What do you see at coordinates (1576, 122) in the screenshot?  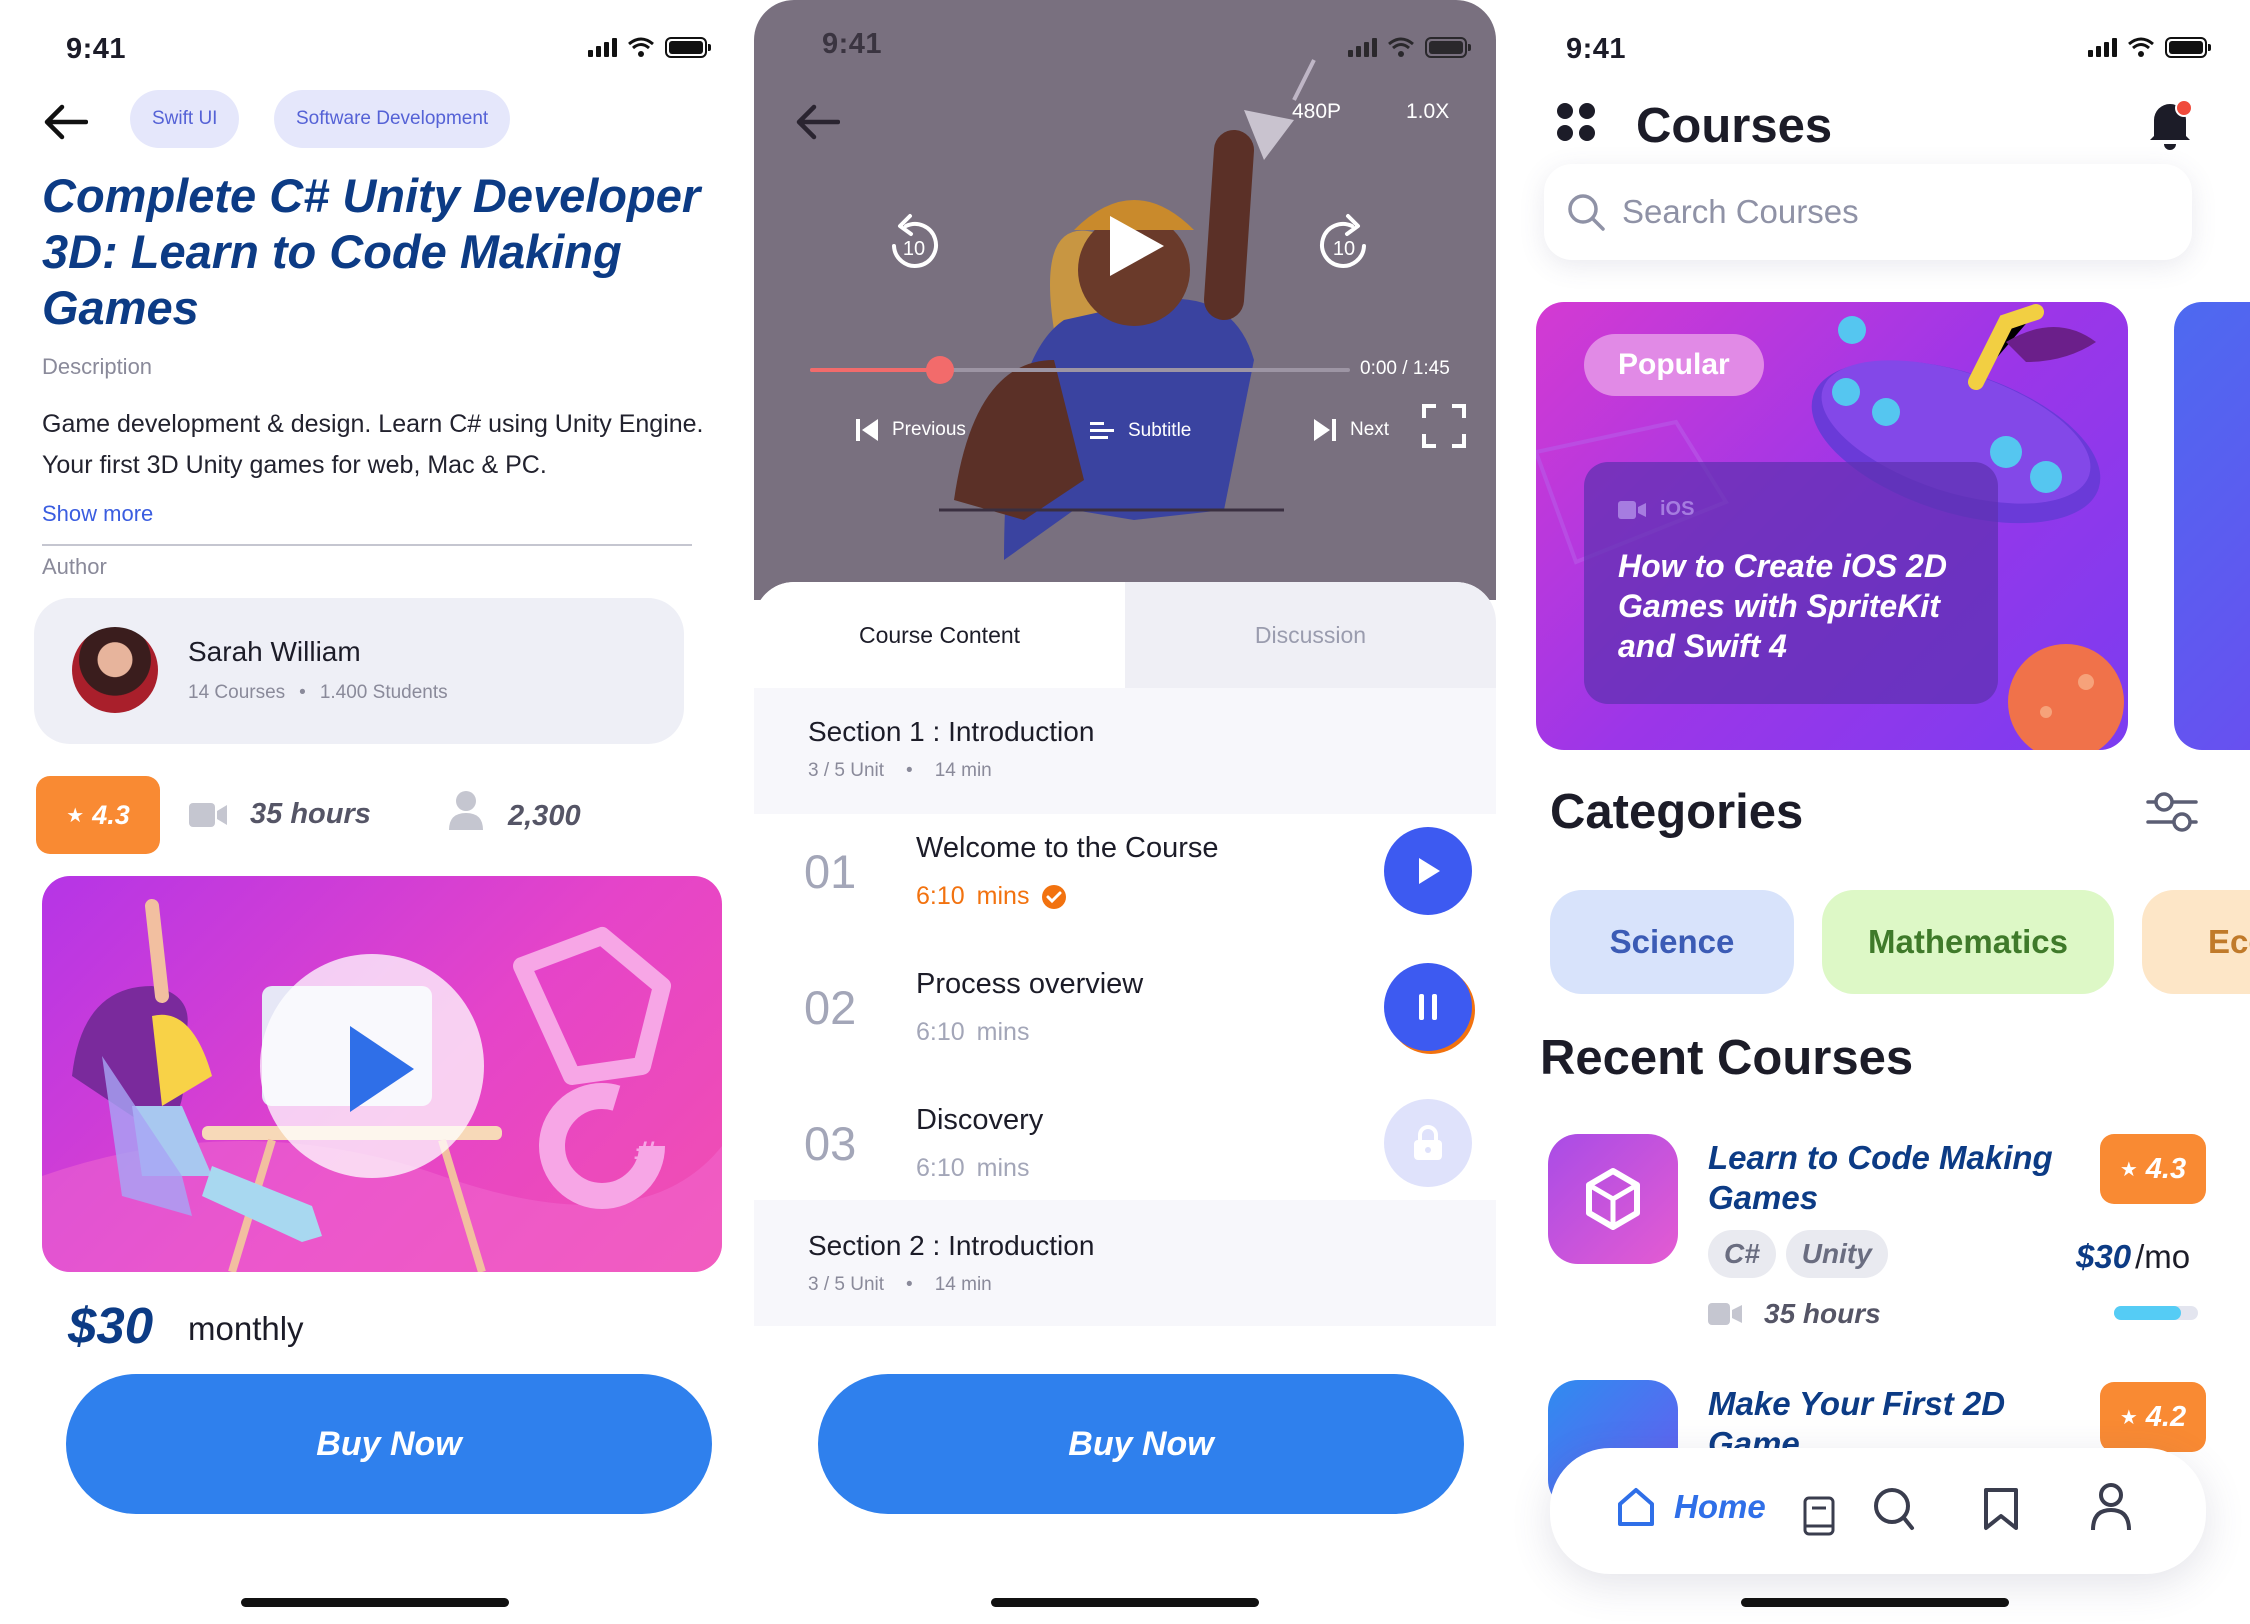 I see `menu-grid-icon` at bounding box center [1576, 122].